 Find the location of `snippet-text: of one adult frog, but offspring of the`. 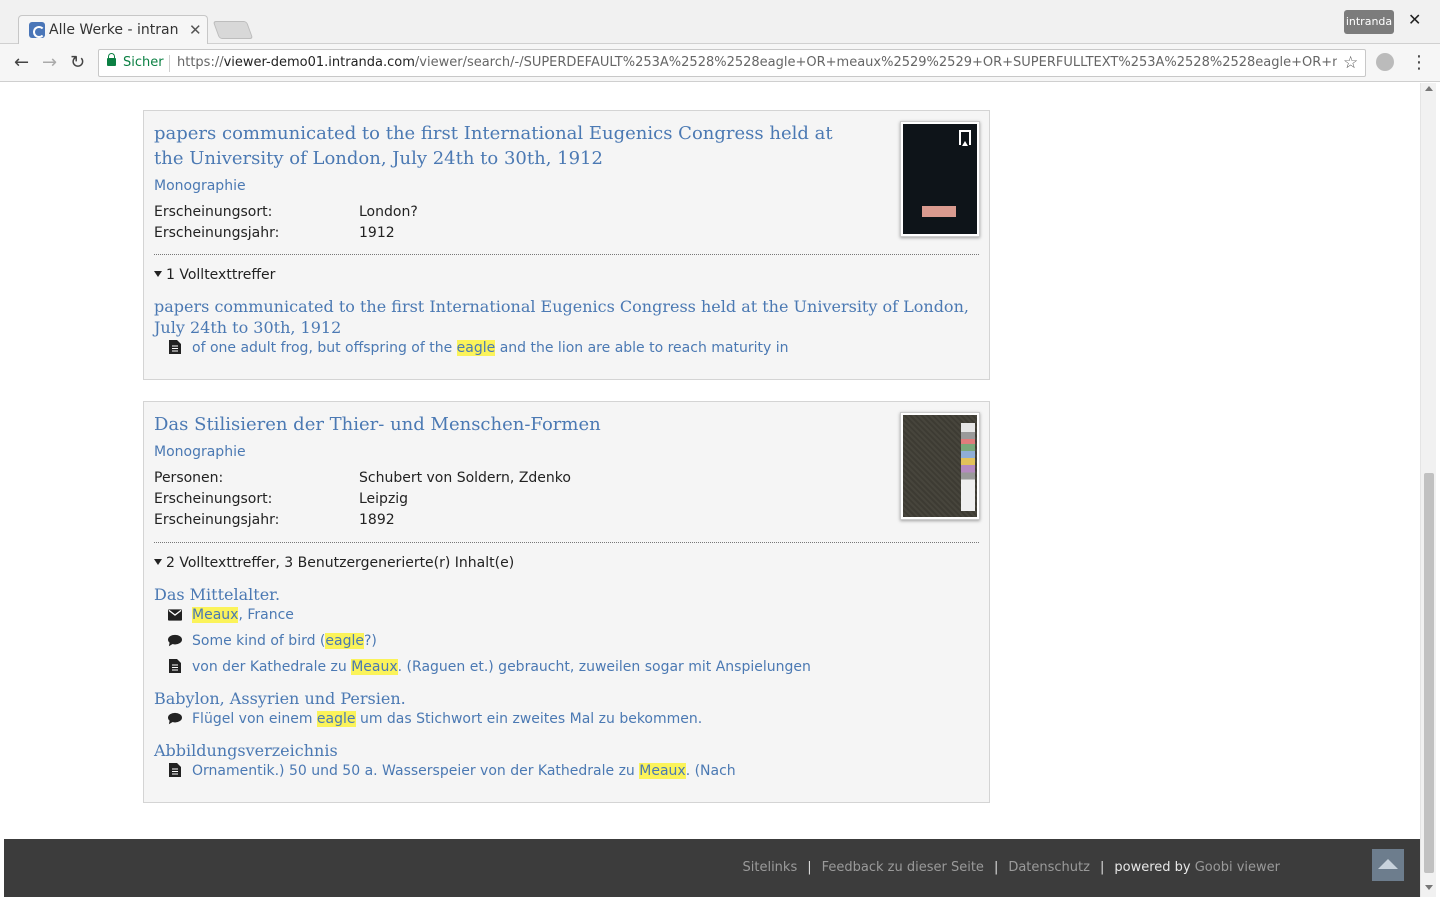

snippet-text: of one adult frog, but offspring of the is located at coordinates (324, 348).